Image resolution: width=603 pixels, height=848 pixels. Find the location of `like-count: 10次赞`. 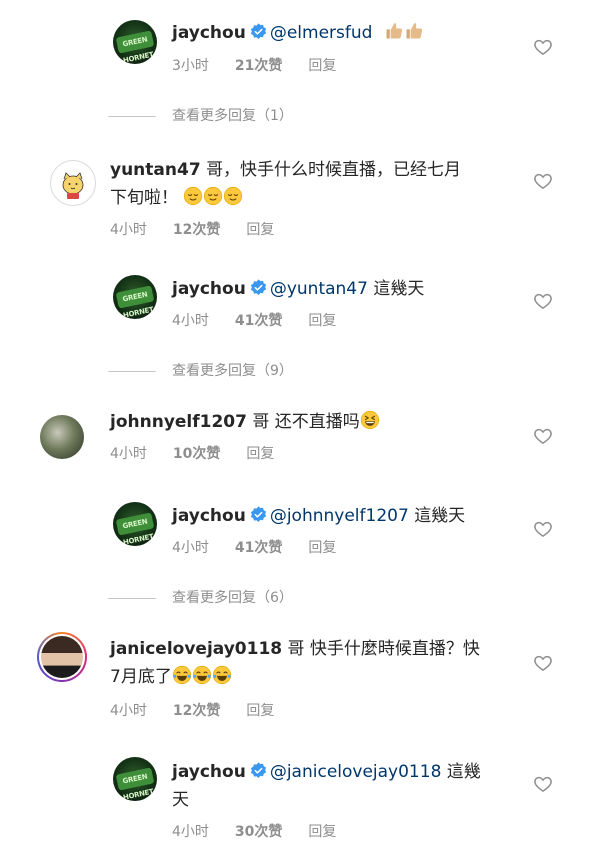

like-count: 10次赞 is located at coordinates (196, 454).